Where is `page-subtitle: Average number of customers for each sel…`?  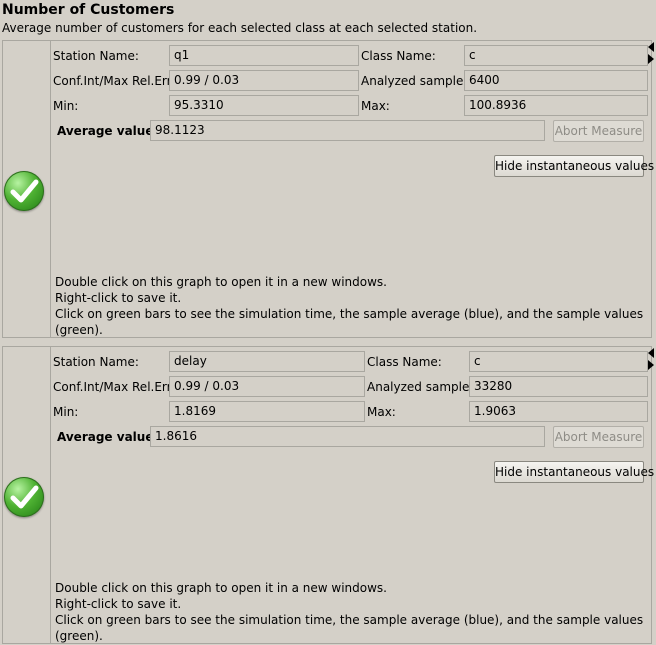
page-subtitle: Average number of customers for each sel… is located at coordinates (240, 28).